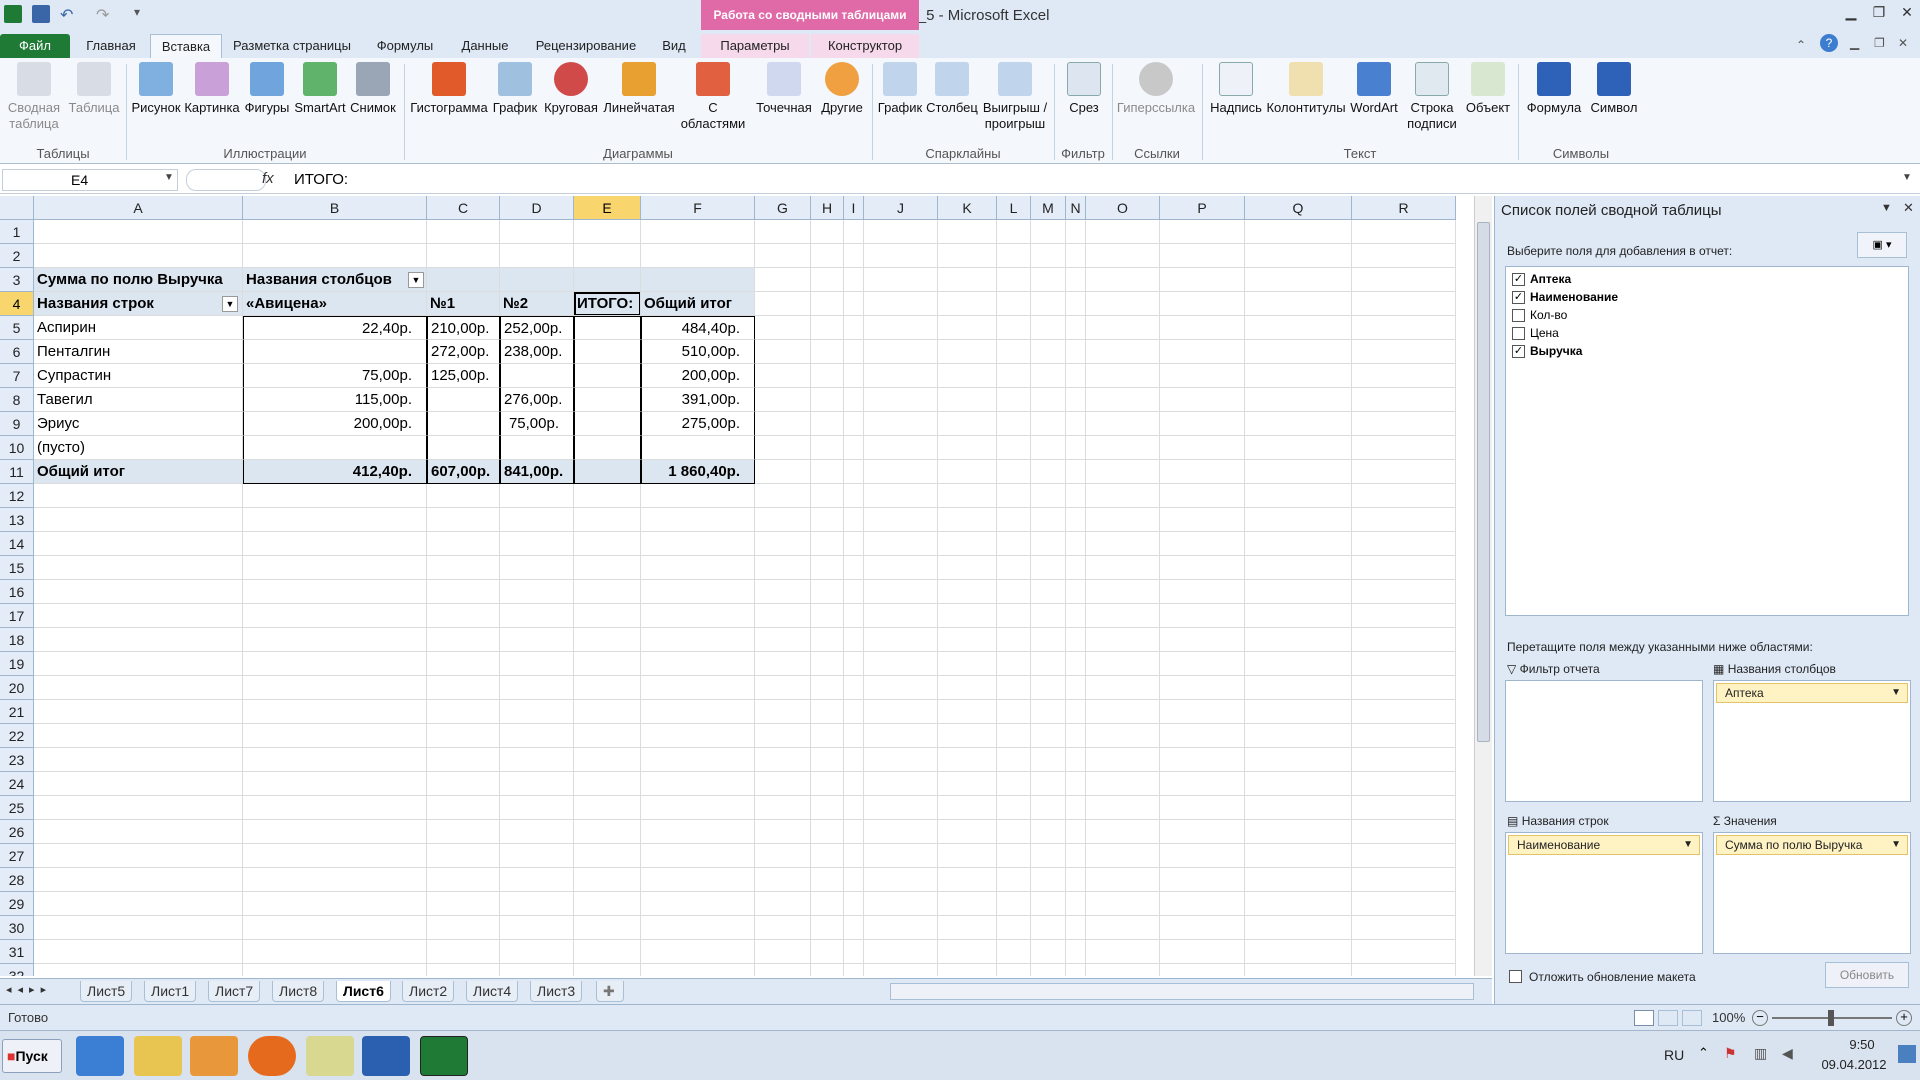  I want to click on header-footer-button: Колонтитулы, so click(1306, 89).